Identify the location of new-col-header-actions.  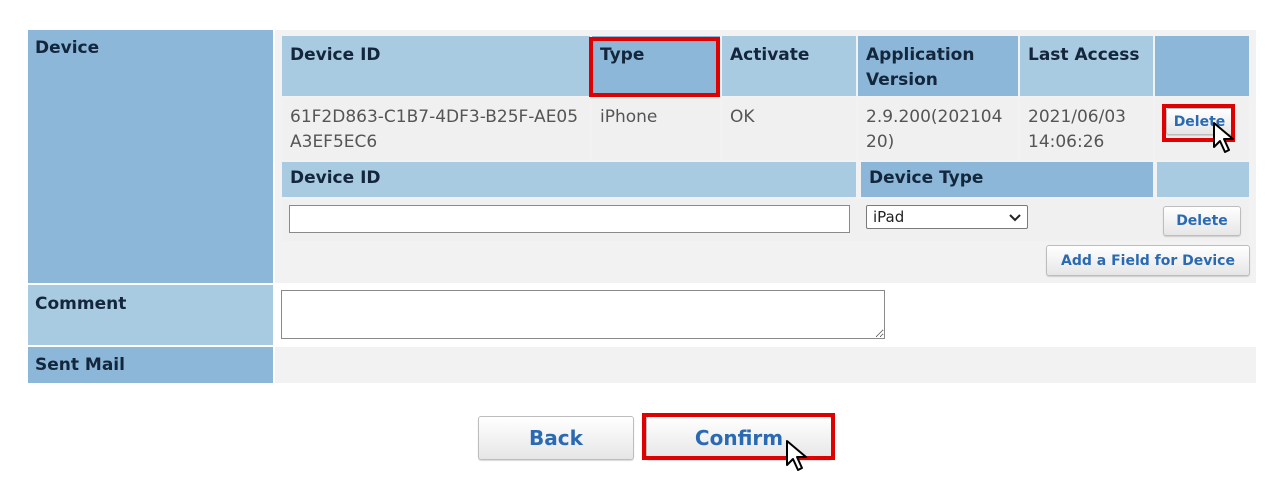
(1203, 179).